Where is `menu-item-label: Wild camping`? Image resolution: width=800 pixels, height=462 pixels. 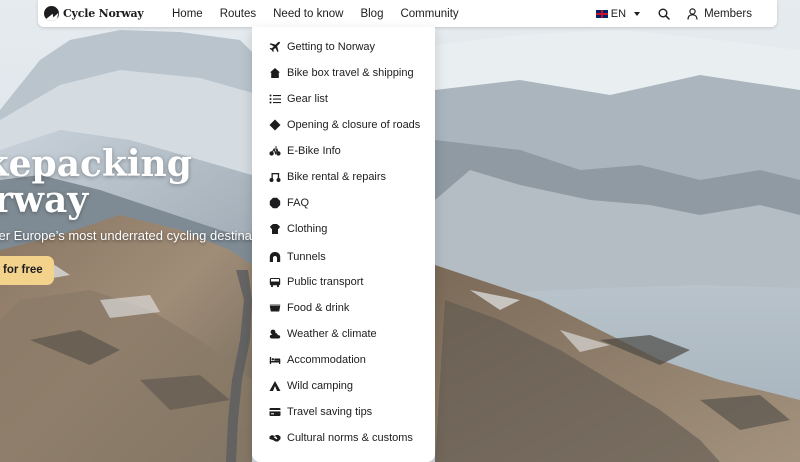
menu-item-label: Wild camping is located at coordinates (320, 386).